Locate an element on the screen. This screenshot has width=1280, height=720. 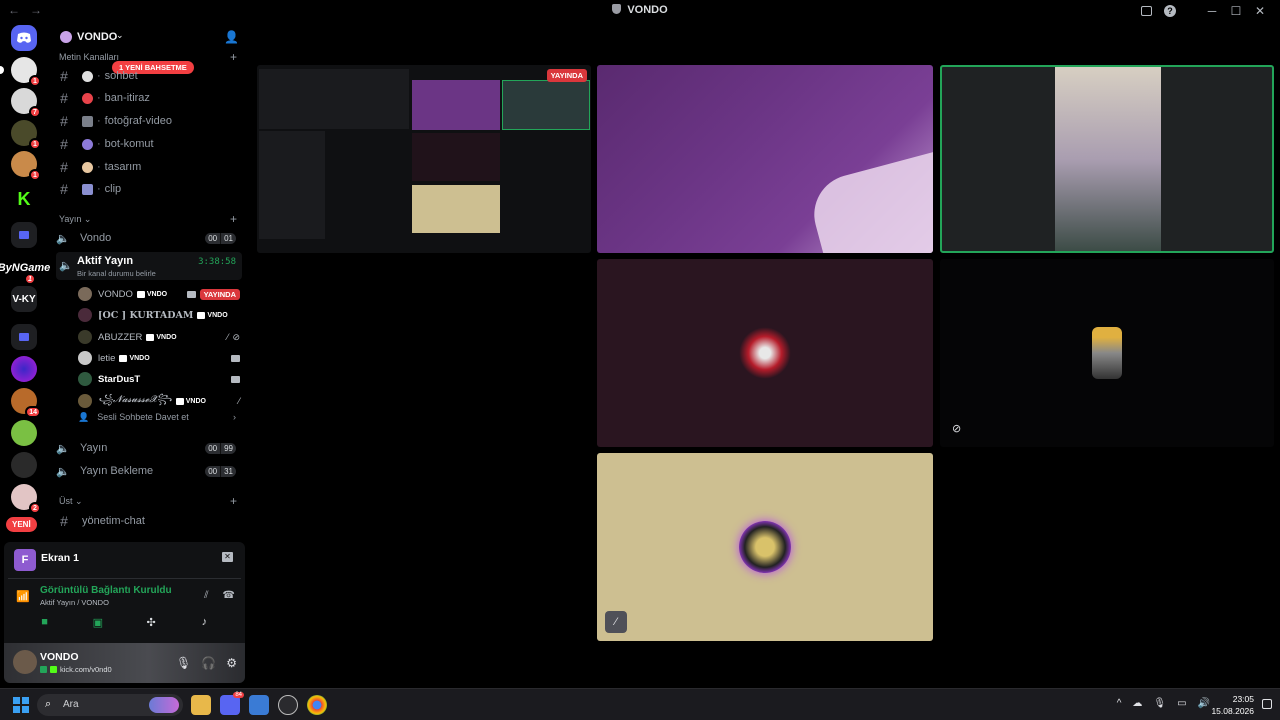
clock: 23:05 15.08.2026 is located at coordinates (1232, 705).